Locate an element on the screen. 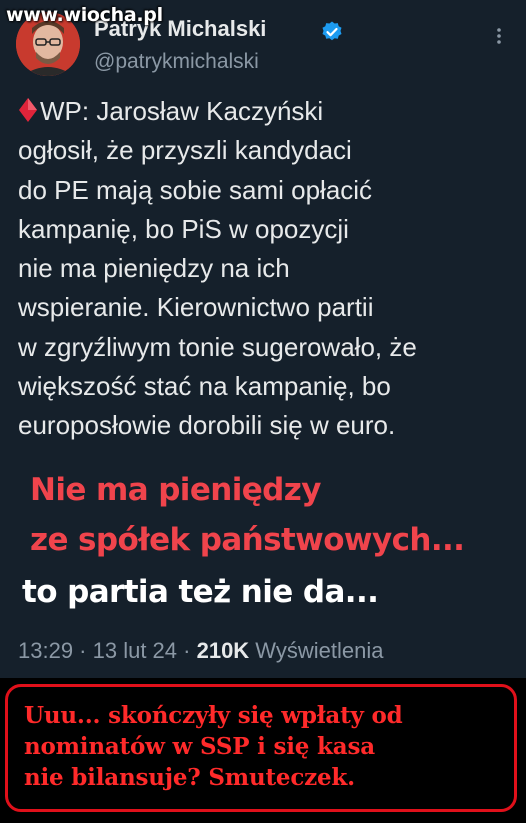 The height and width of the screenshot is (823, 526). tweet-line: w zgryźliwym tonie sugerowało, że is located at coordinates (217, 346).